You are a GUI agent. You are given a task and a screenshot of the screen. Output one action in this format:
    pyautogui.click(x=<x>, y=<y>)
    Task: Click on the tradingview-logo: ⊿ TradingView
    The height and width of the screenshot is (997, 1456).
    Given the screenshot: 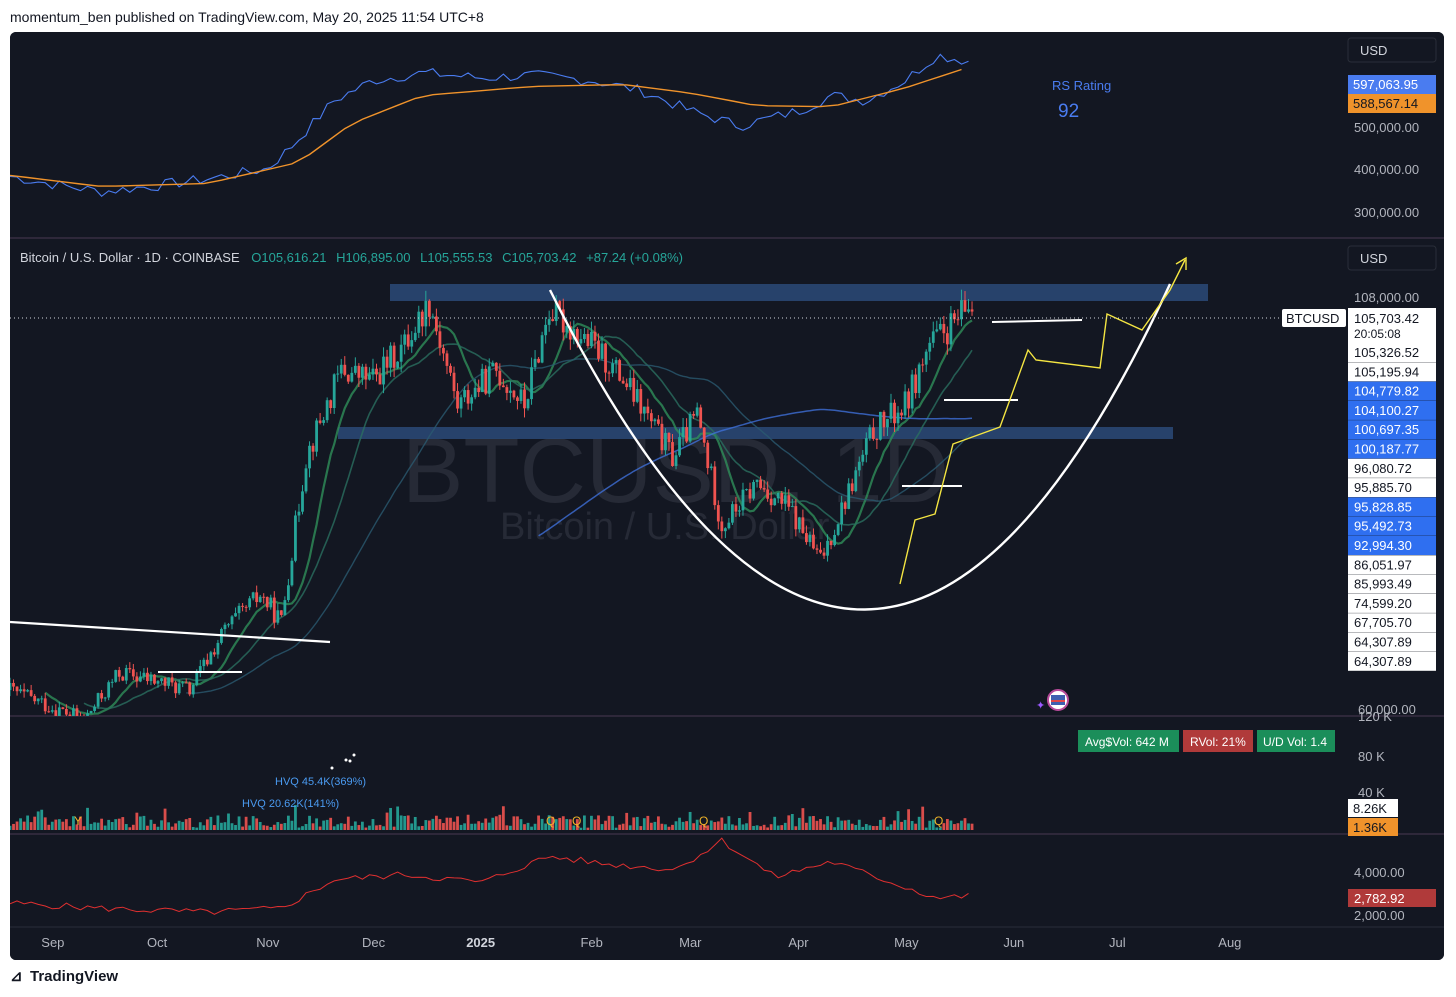 What is the action you would take?
    pyautogui.click(x=64, y=976)
    